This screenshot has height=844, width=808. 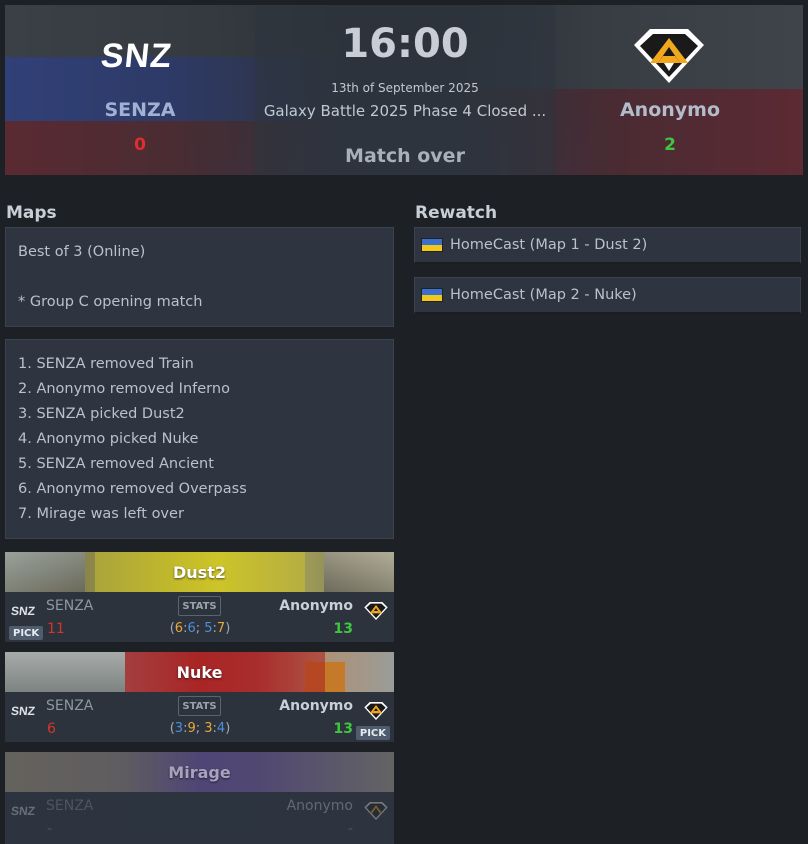 What do you see at coordinates (101, 514) in the screenshot?
I see `veto-step: 7. Mirage was left over` at bounding box center [101, 514].